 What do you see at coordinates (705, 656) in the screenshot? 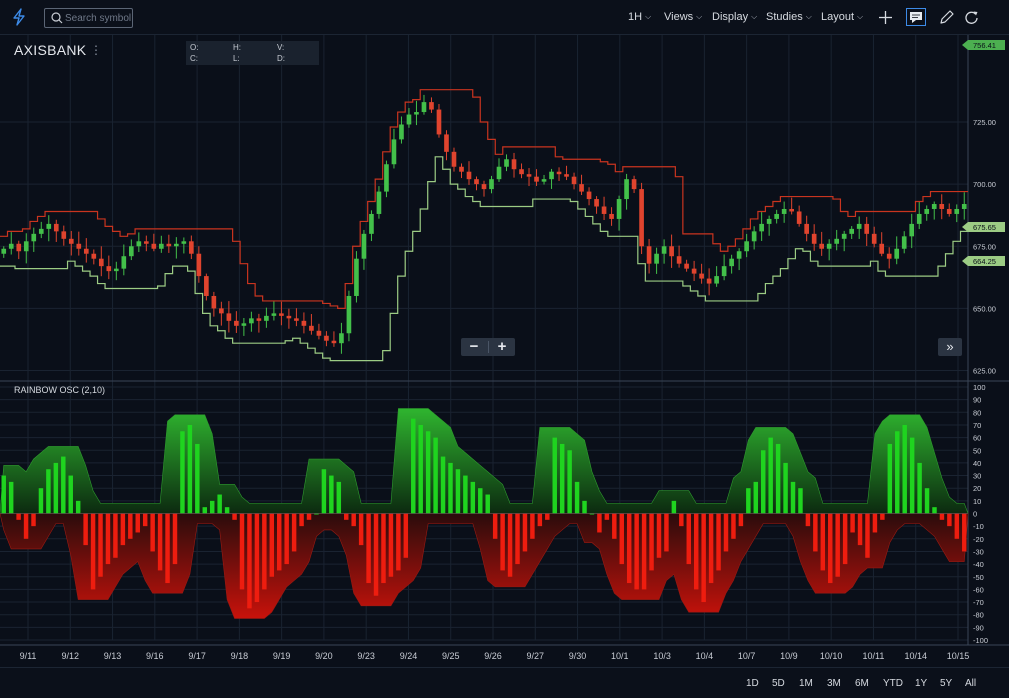
I see `time-axis-label: 10/4` at bounding box center [705, 656].